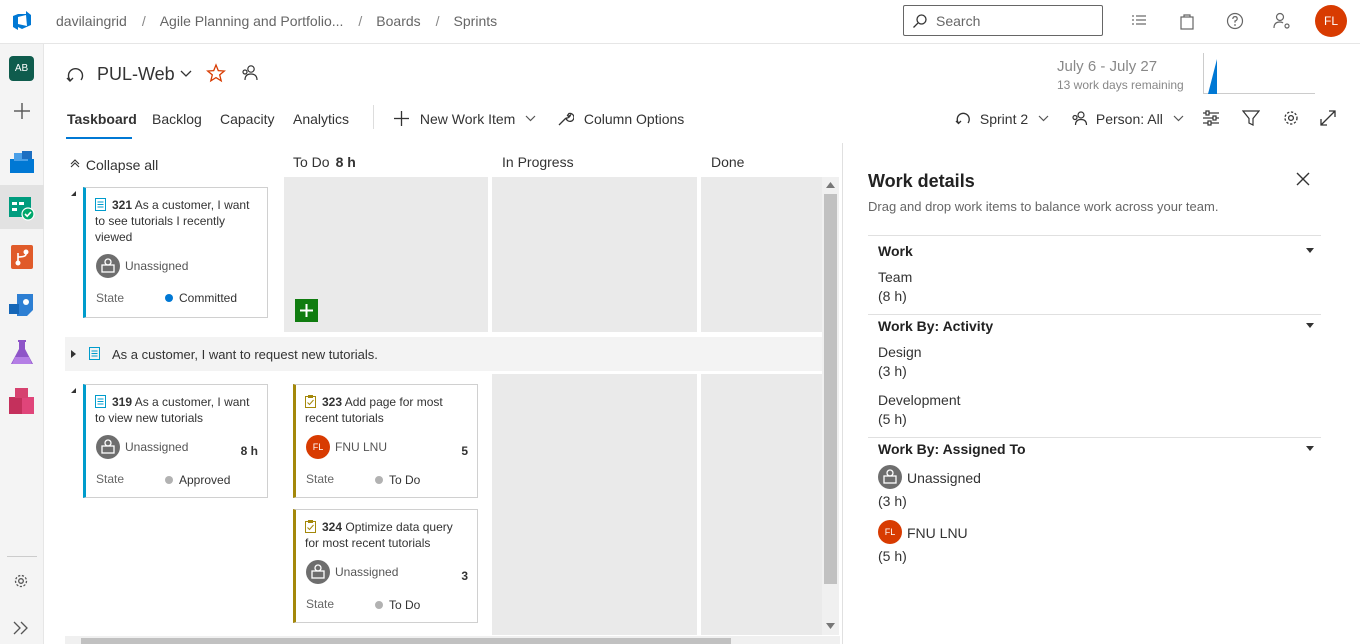  I want to click on nav-artifacts, so click(22, 400).